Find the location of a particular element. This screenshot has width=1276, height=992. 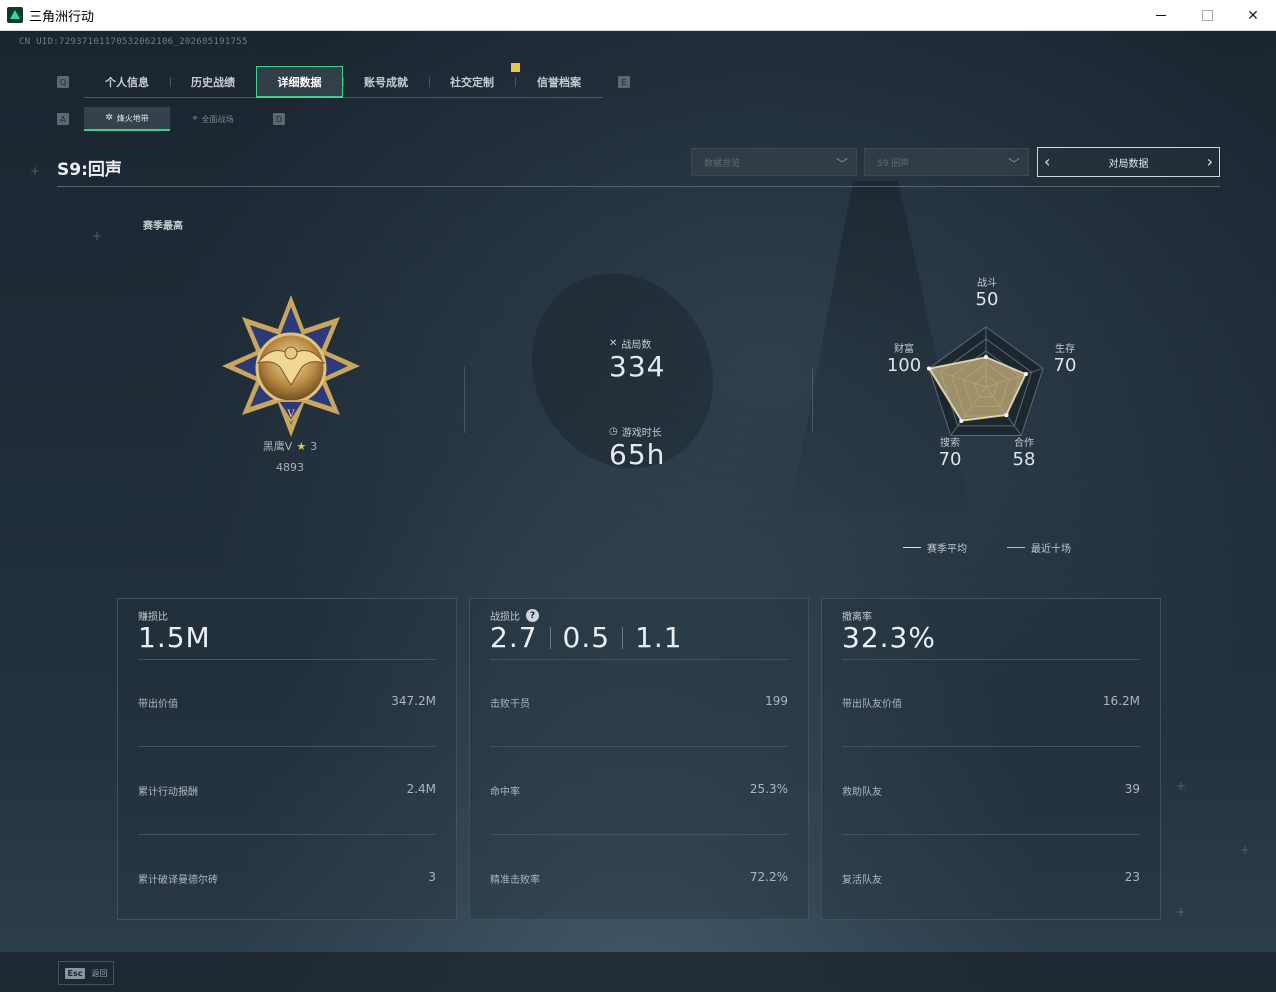

stat-value: 199 is located at coordinates (776, 701).